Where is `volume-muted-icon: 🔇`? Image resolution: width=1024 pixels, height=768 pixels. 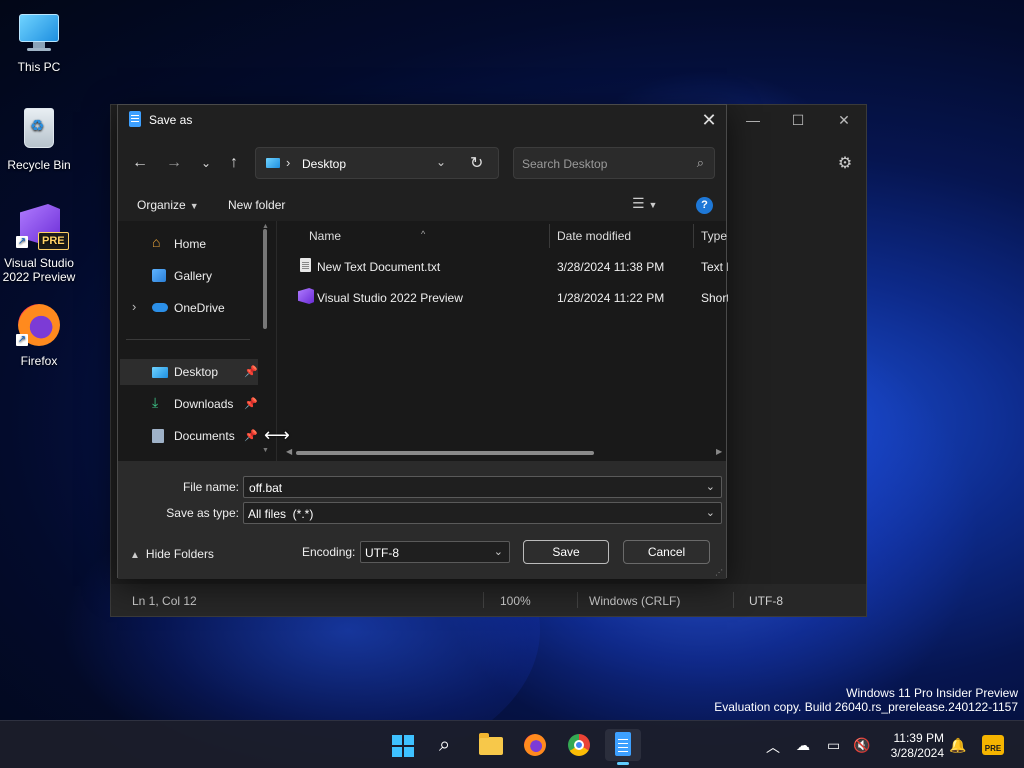 volume-muted-icon: 🔇 is located at coordinates (861, 745).